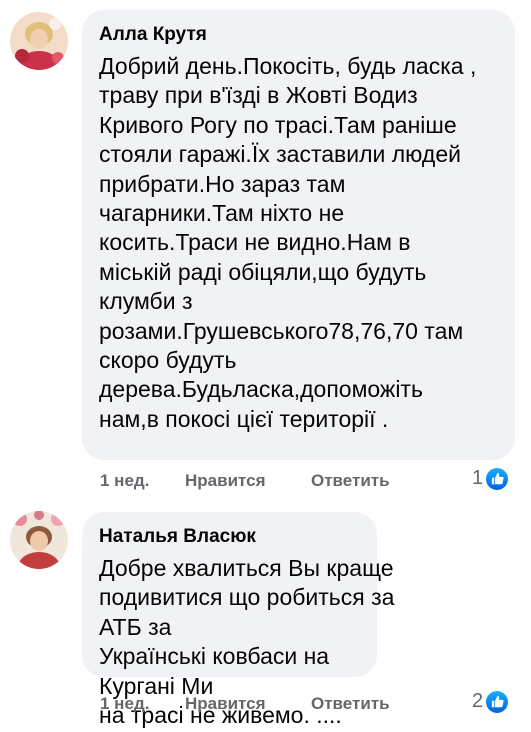 Image resolution: width=531 pixels, height=732 pixels. I want to click on reaction-count: 1, so click(478, 478).